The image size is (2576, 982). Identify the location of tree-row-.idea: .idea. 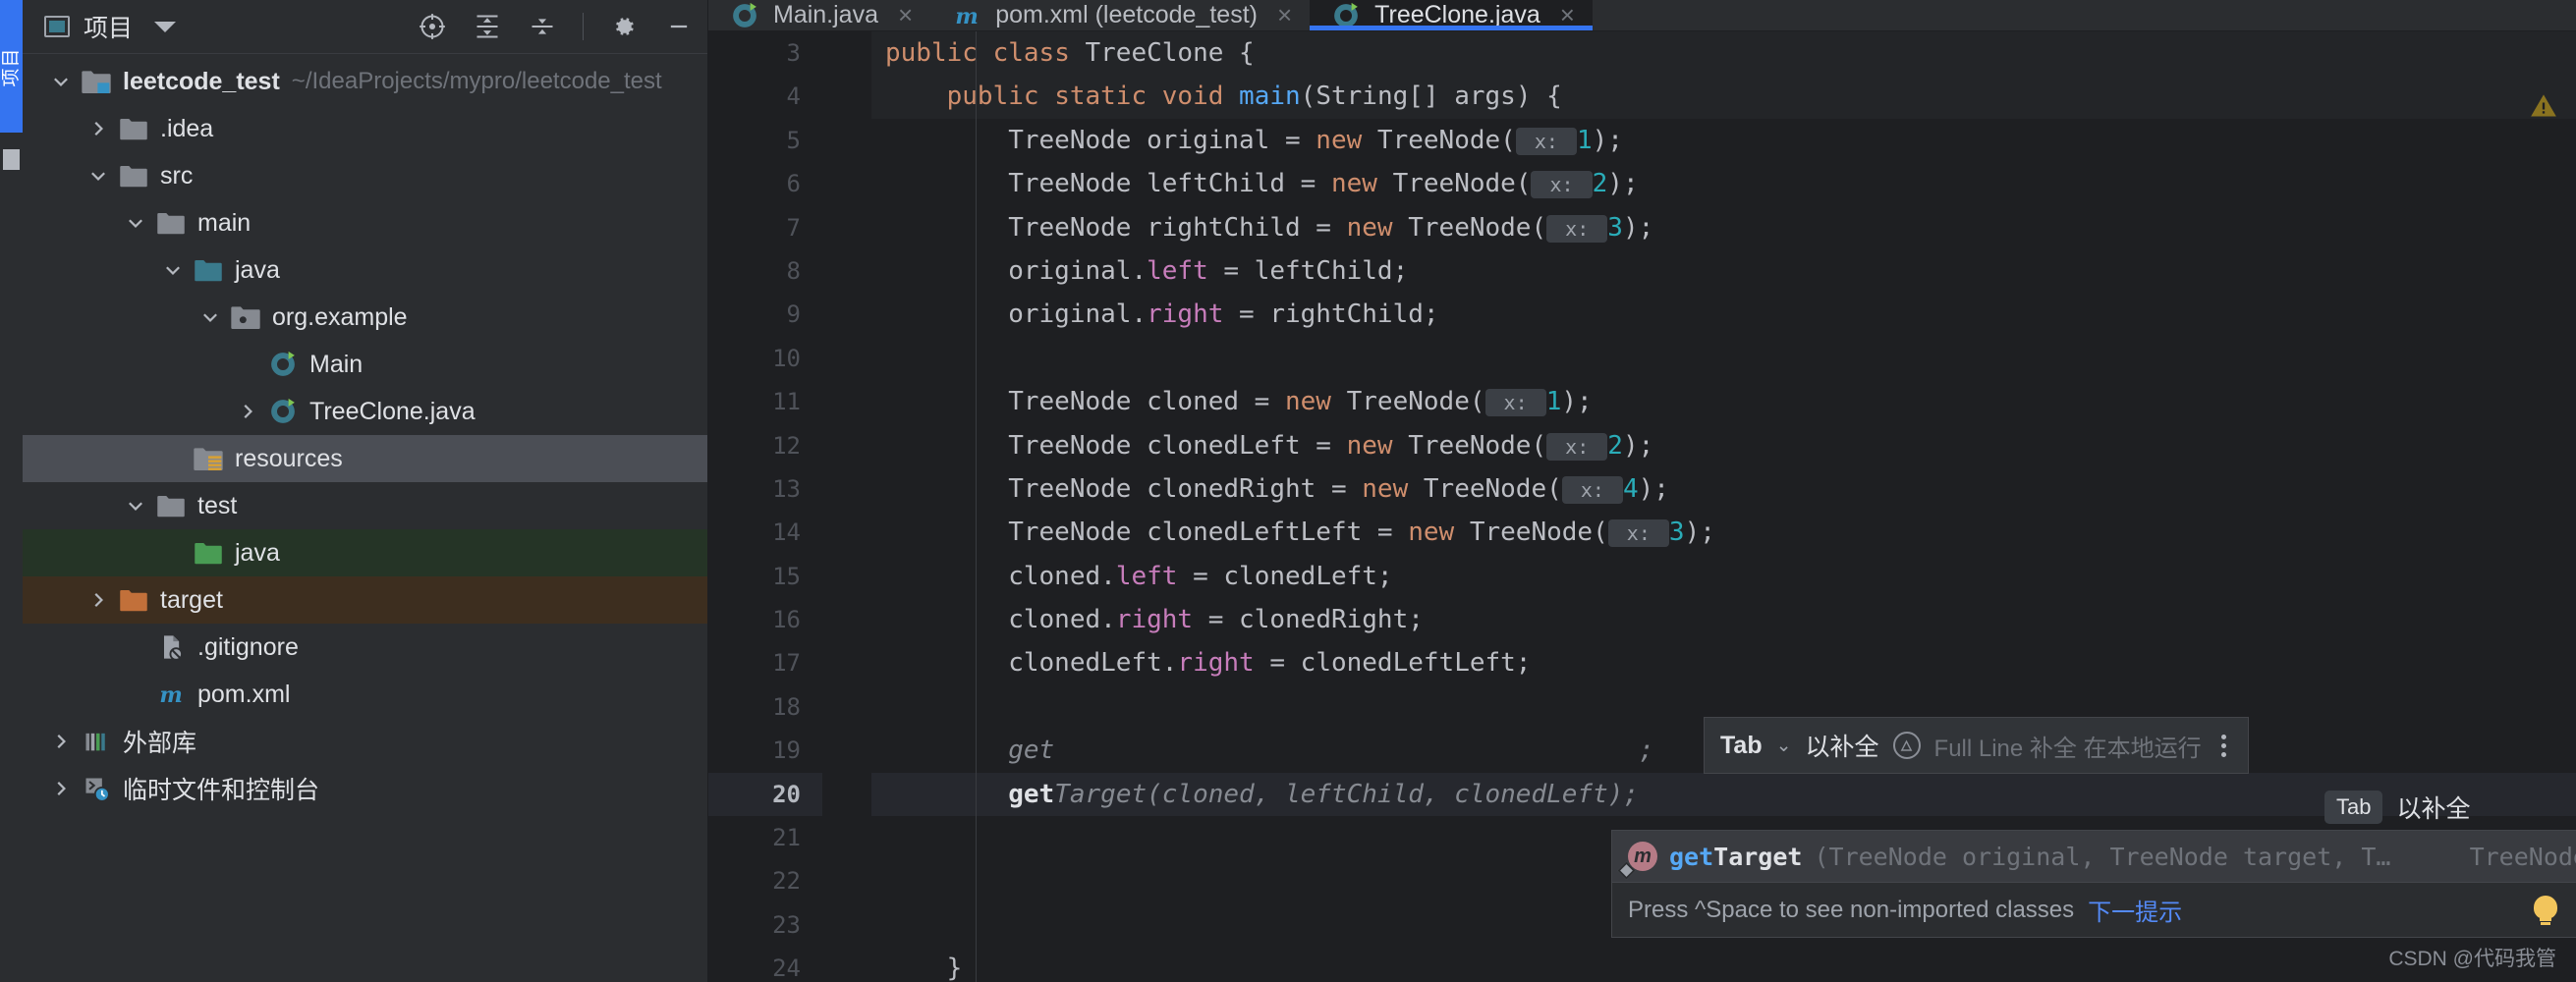
(365, 128).